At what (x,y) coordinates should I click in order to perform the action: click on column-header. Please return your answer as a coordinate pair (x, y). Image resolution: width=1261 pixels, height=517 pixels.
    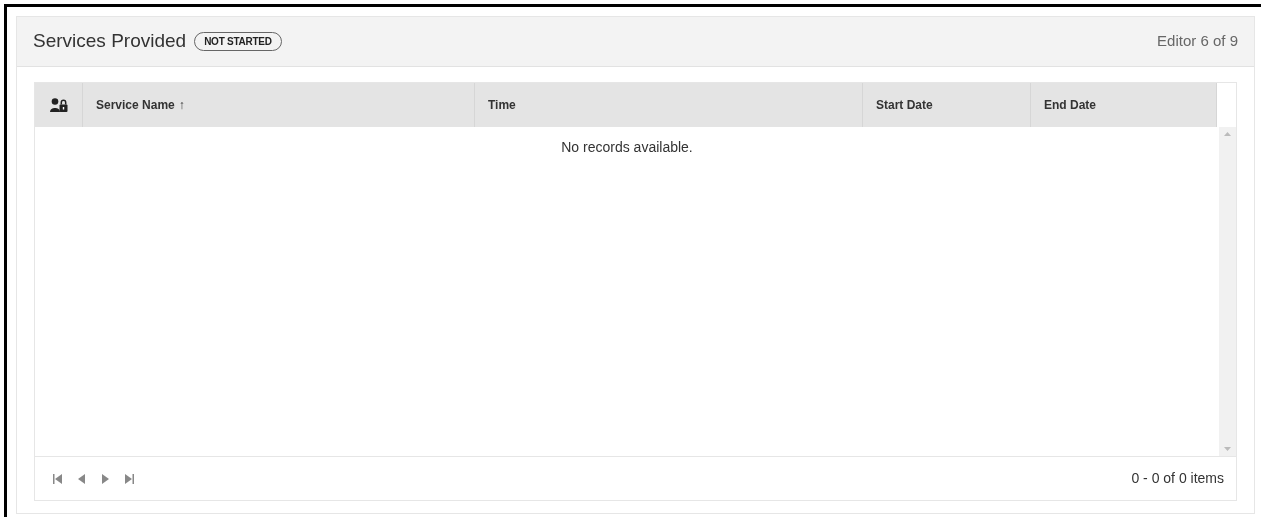
    Looking at the image, I should click on (59, 105).